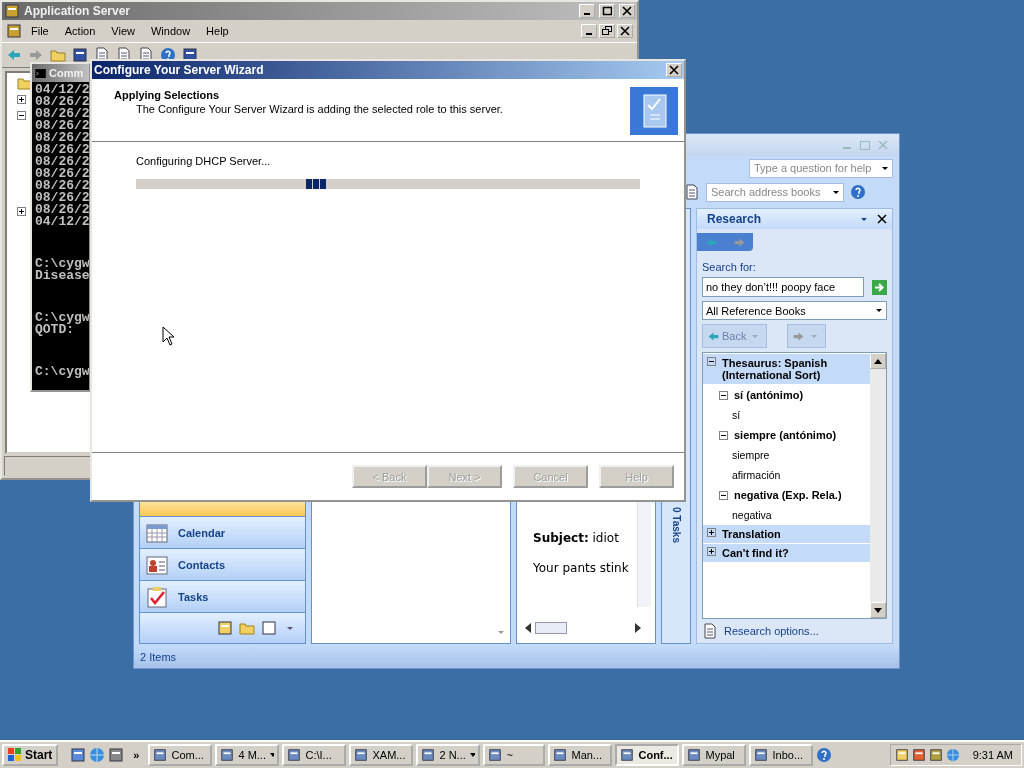  Describe the element at coordinates (786, 415) in the screenshot. I see `synonym-link: sí` at that location.